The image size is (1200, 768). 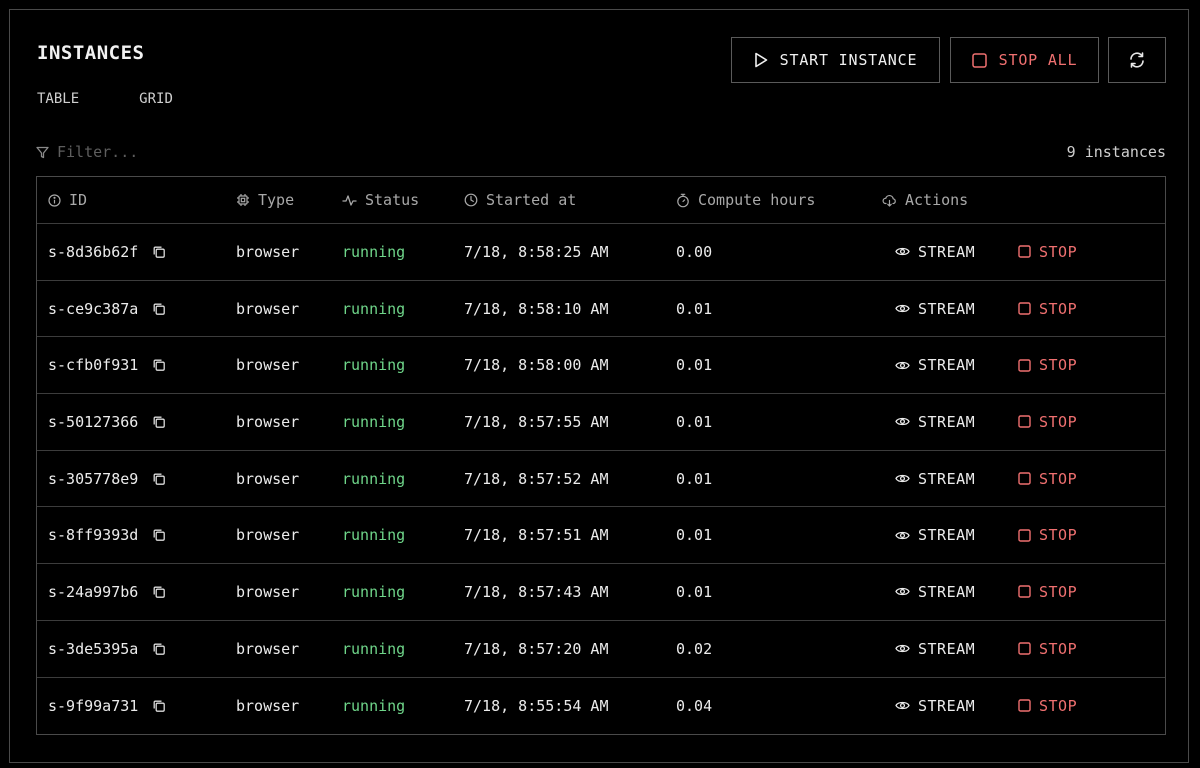 I want to click on id-cell: s-9f99a731, so click(x=107, y=706).